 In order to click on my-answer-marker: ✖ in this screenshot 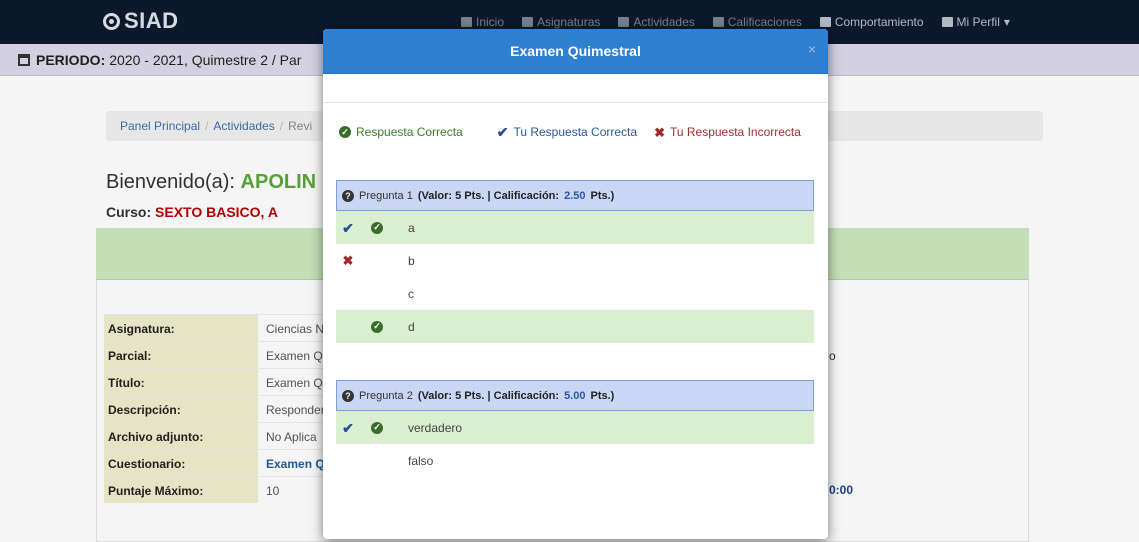, I will do `click(348, 260)`.